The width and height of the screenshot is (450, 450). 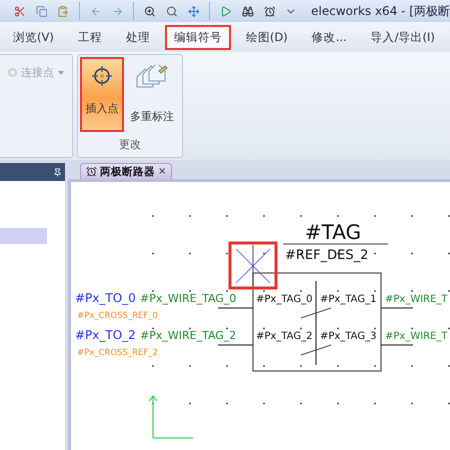 I want to click on axis-drawing, so click(x=171, y=416).